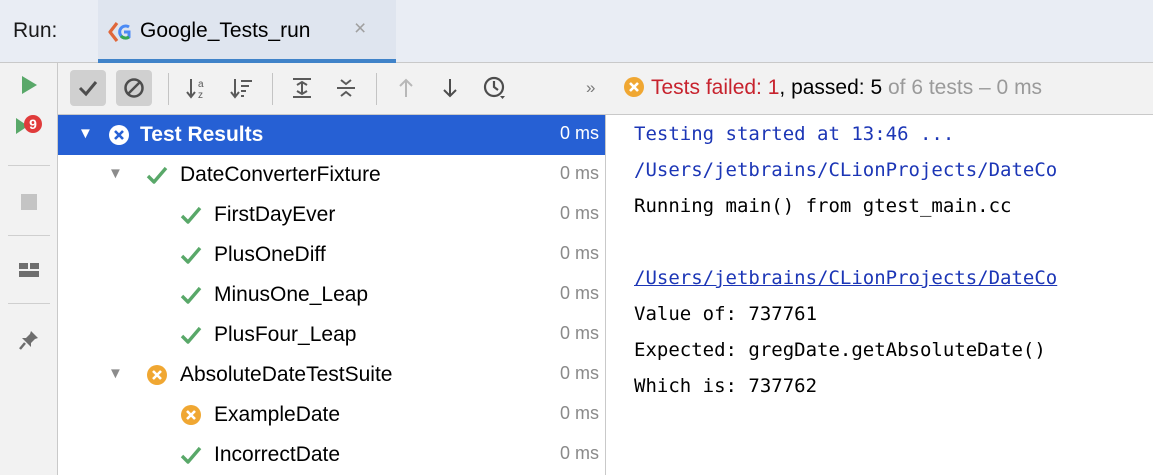  Describe the element at coordinates (277, 454) in the screenshot. I see `test-name: IncorrectDate` at that location.